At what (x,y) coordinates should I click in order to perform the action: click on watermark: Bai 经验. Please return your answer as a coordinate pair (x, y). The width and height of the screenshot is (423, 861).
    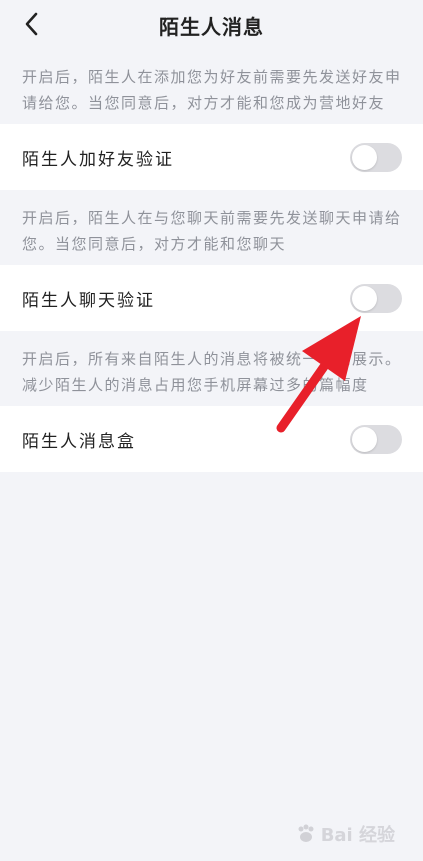
    Looking at the image, I should click on (345, 834).